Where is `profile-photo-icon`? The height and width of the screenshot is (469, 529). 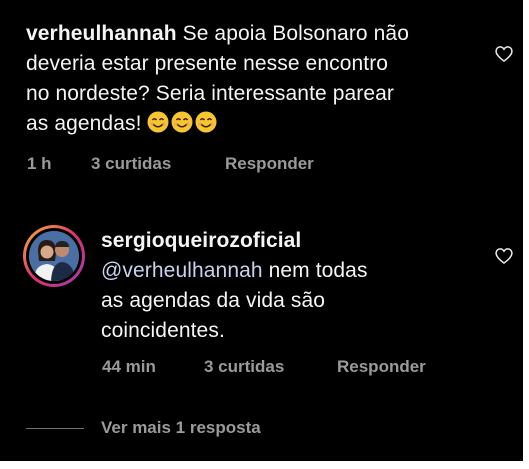 profile-photo-icon is located at coordinates (54, 256).